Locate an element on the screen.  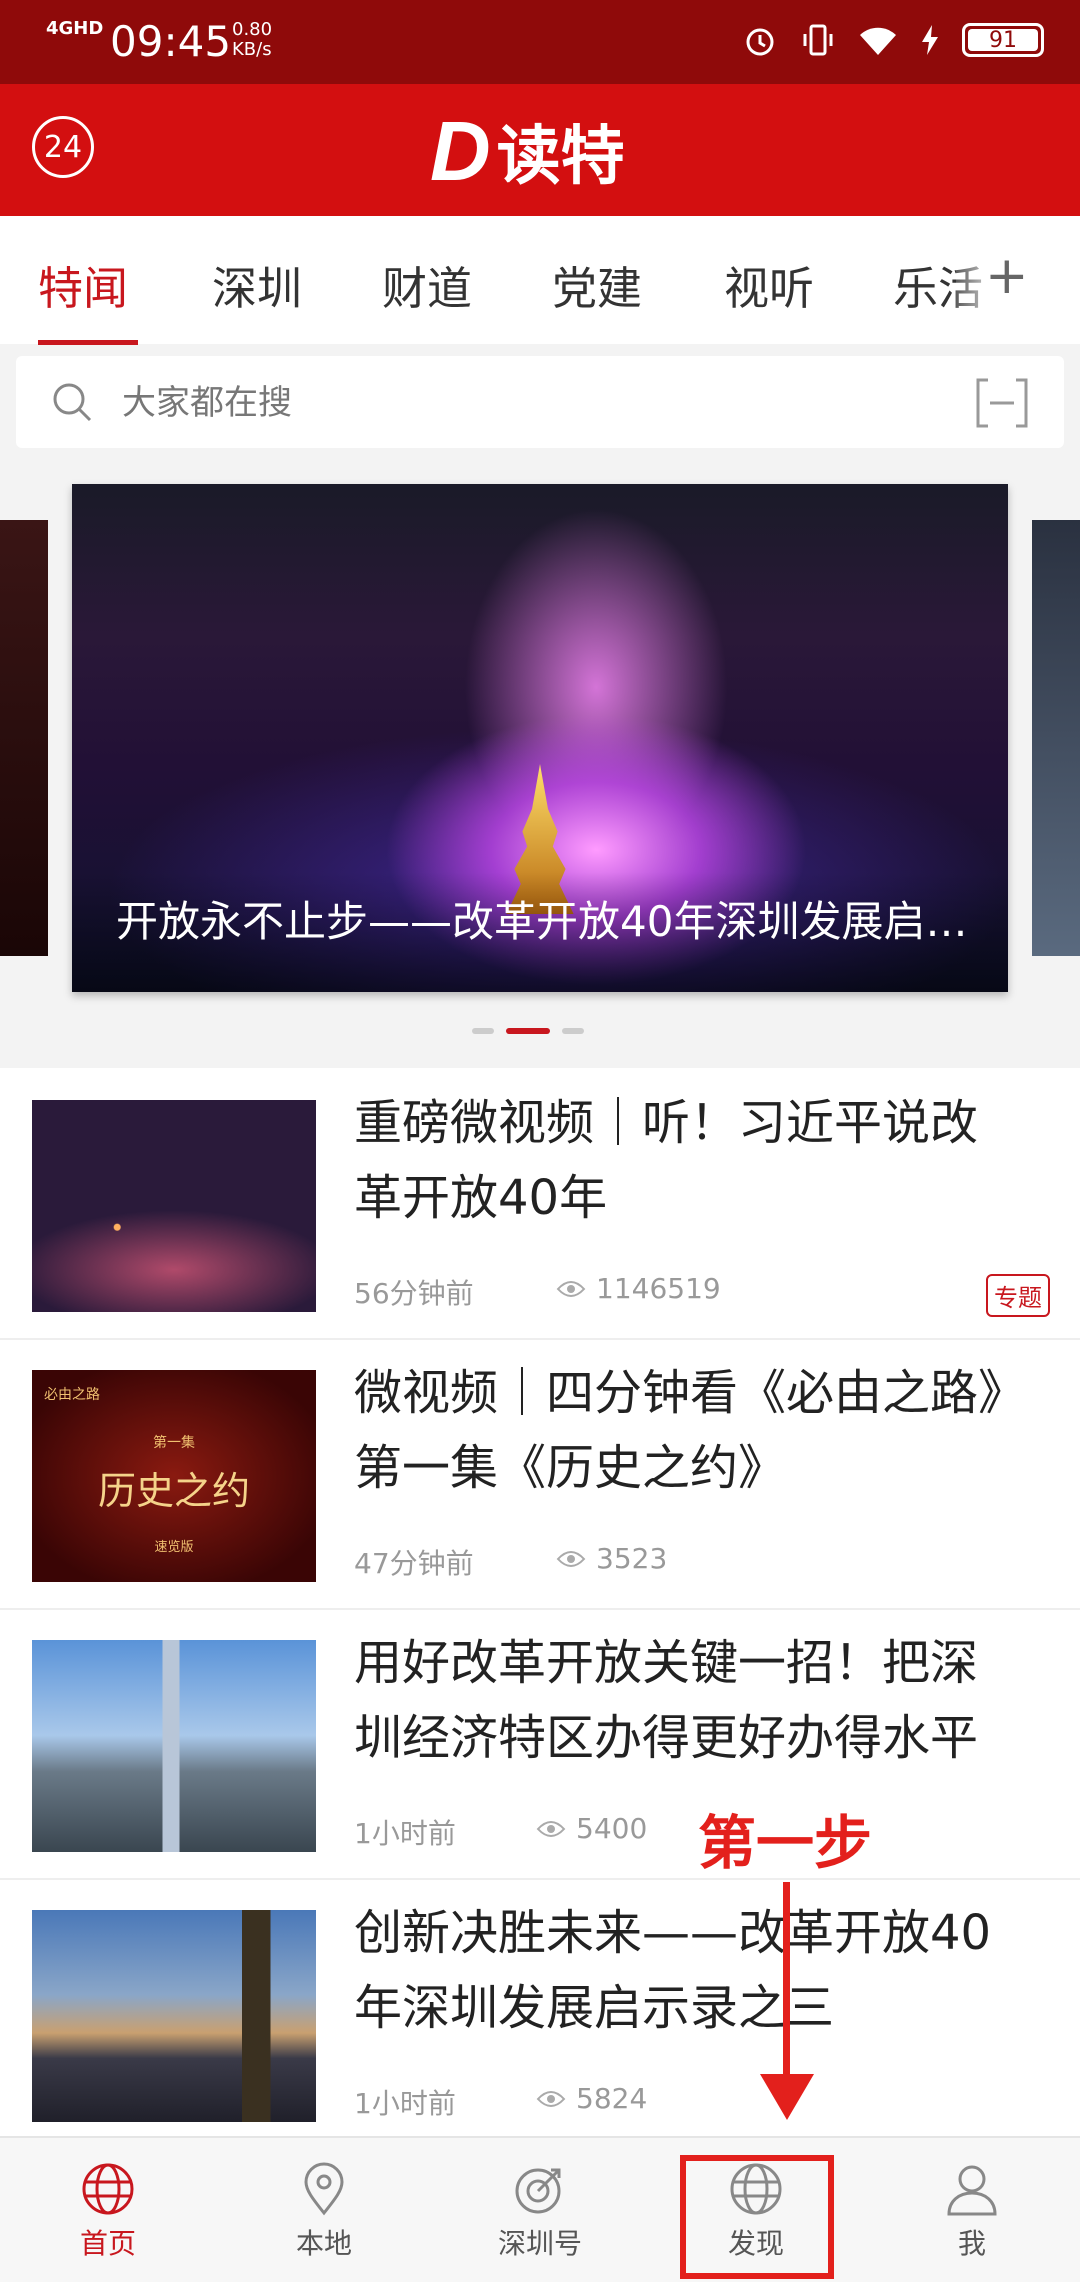
status-time: 09:45 is located at coordinates (171, 41).